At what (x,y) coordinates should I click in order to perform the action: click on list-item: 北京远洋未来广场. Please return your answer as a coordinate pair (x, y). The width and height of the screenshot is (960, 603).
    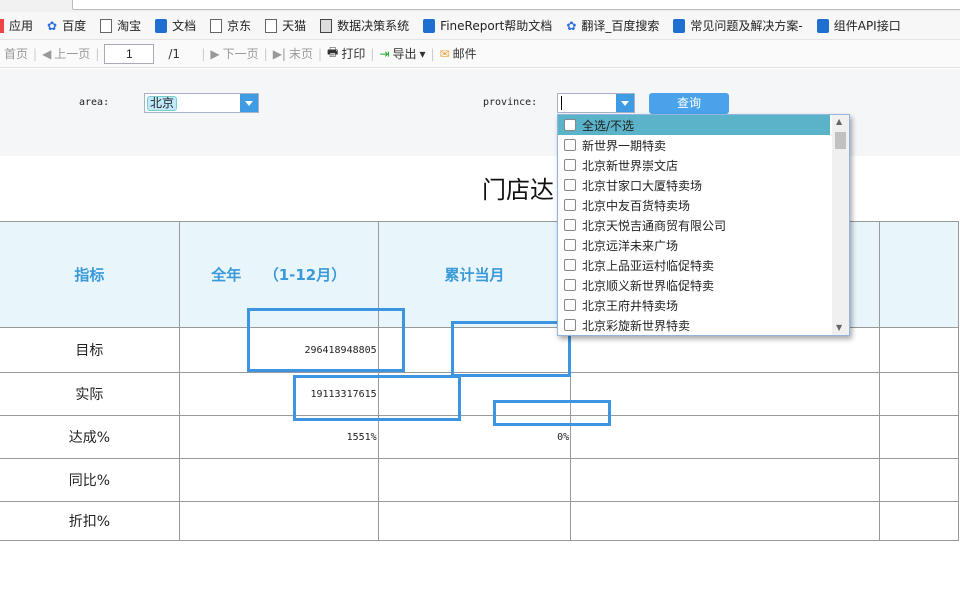
    Looking at the image, I should click on (694, 245).